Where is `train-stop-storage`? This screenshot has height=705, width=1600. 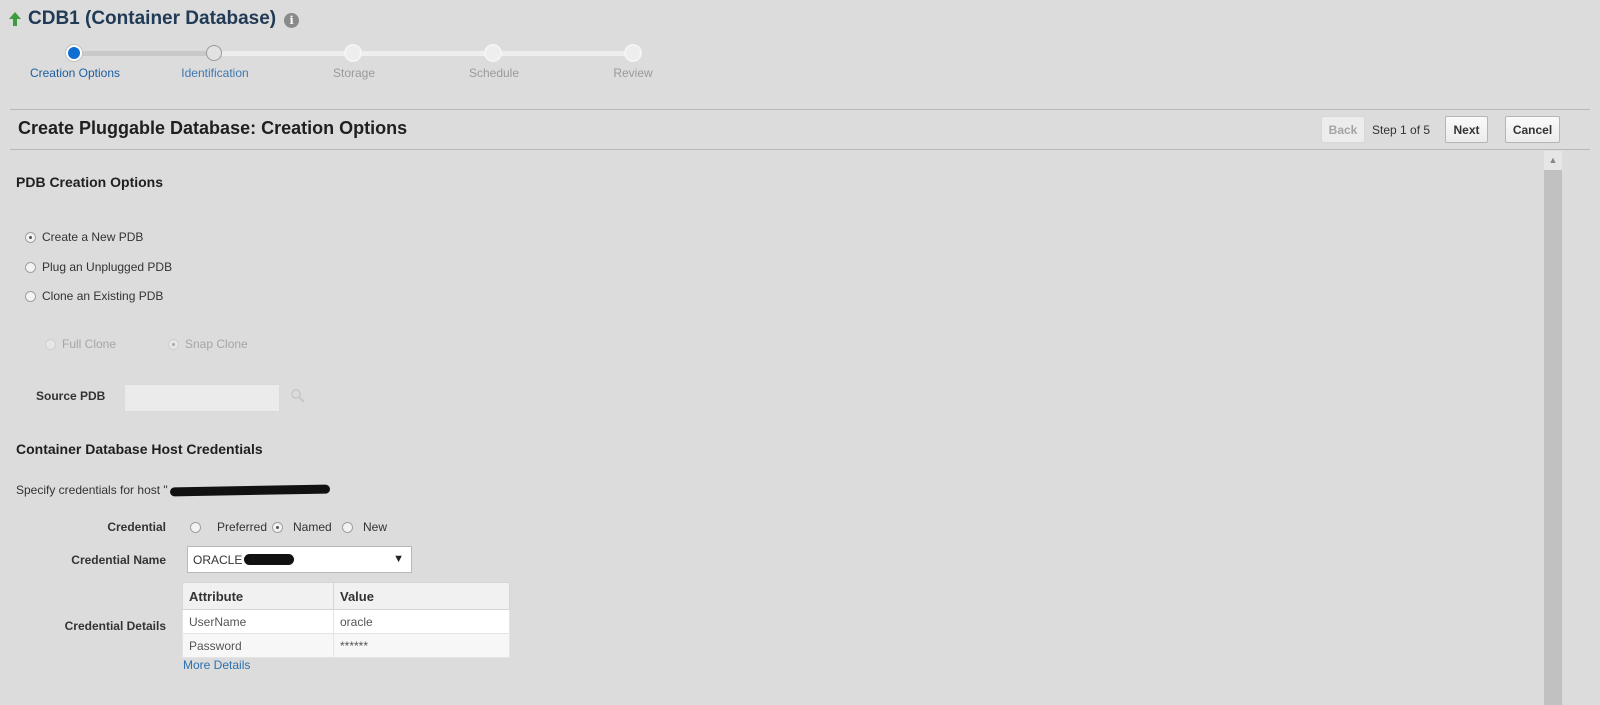
train-stop-storage is located at coordinates (353, 53).